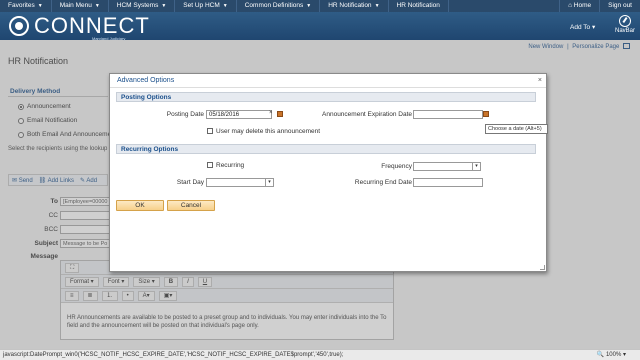 The image size is (640, 360). I want to click on recurring-options-header: Recurring Options, so click(326, 149).